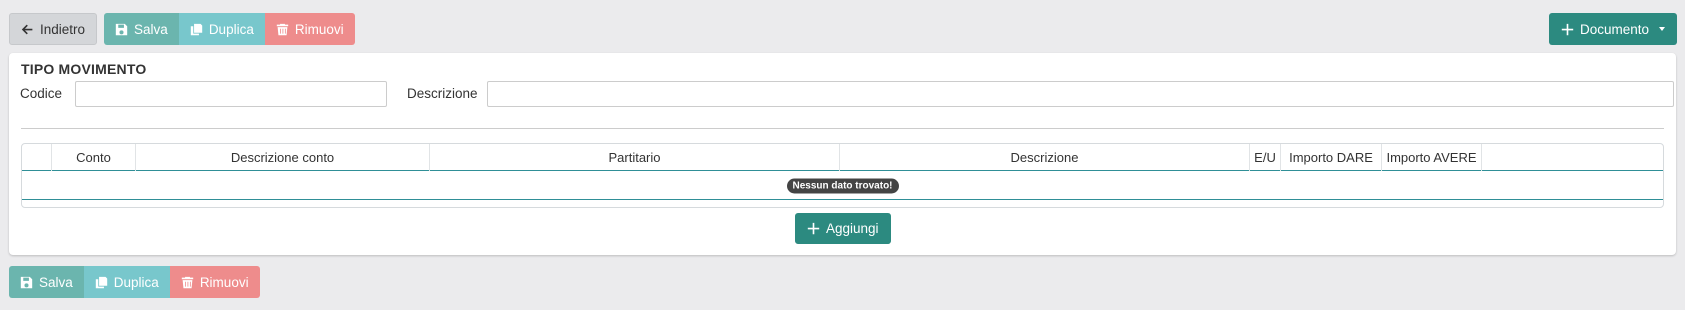 Image resolution: width=1685 pixels, height=310 pixels. What do you see at coordinates (84, 69) in the screenshot?
I see `page-title: TIPO MOVIMENTO` at bounding box center [84, 69].